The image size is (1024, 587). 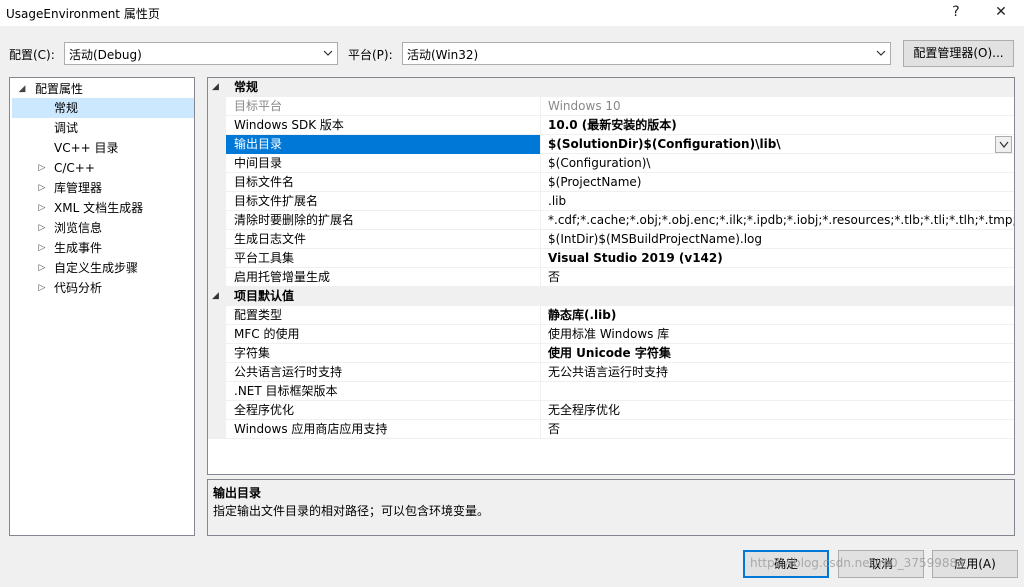 What do you see at coordinates (86, 148) in the screenshot?
I see `tree-item-label: VC++ 目录` at bounding box center [86, 148].